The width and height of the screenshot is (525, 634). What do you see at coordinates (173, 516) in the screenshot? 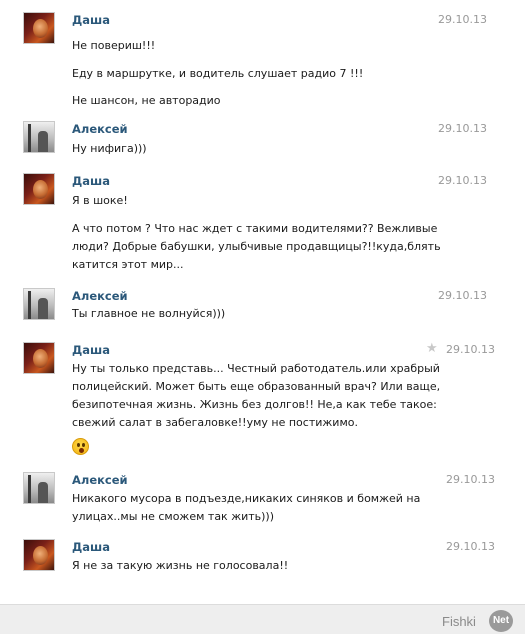
I see `message-text: улицах..мы не сможем так жить)))` at bounding box center [173, 516].